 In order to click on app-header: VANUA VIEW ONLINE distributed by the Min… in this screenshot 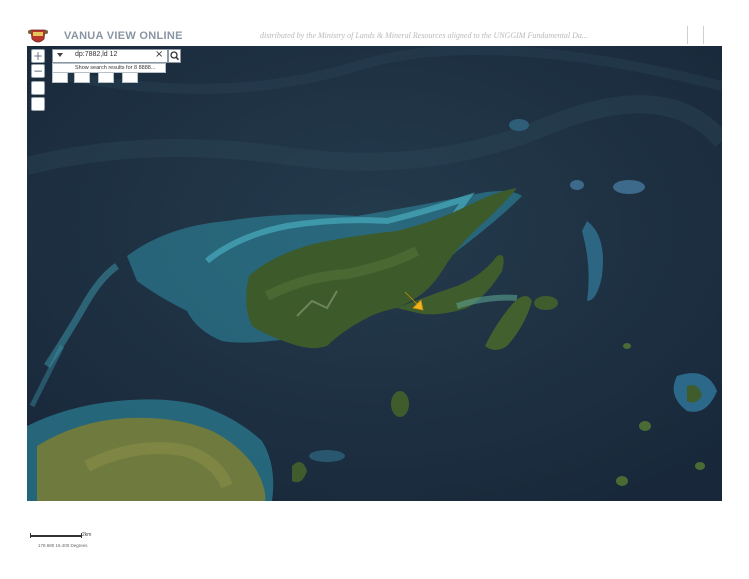, I will do `click(374, 23)`.